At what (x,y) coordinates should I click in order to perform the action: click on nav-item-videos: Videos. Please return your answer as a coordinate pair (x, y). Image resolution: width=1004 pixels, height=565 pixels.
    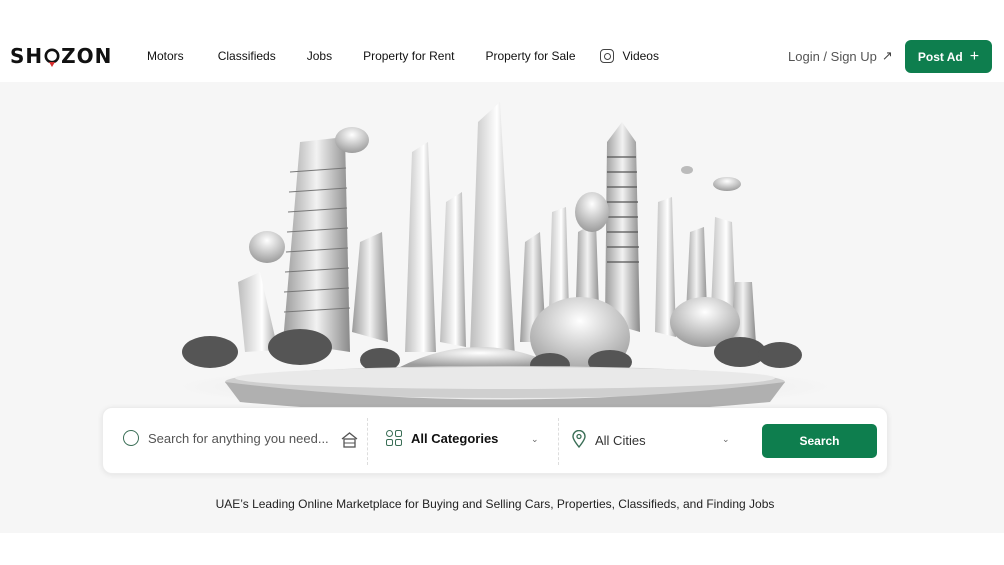
    Looking at the image, I should click on (629, 56).